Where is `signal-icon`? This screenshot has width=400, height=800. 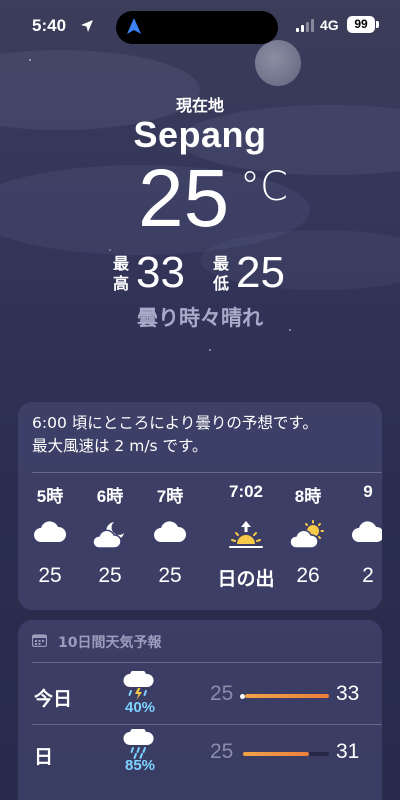 signal-icon is located at coordinates (305, 25).